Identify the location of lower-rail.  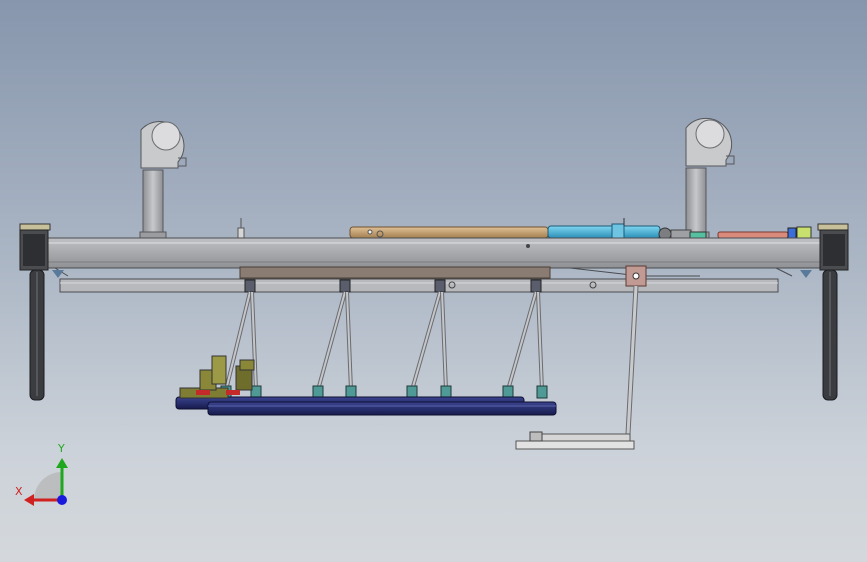
(419, 285).